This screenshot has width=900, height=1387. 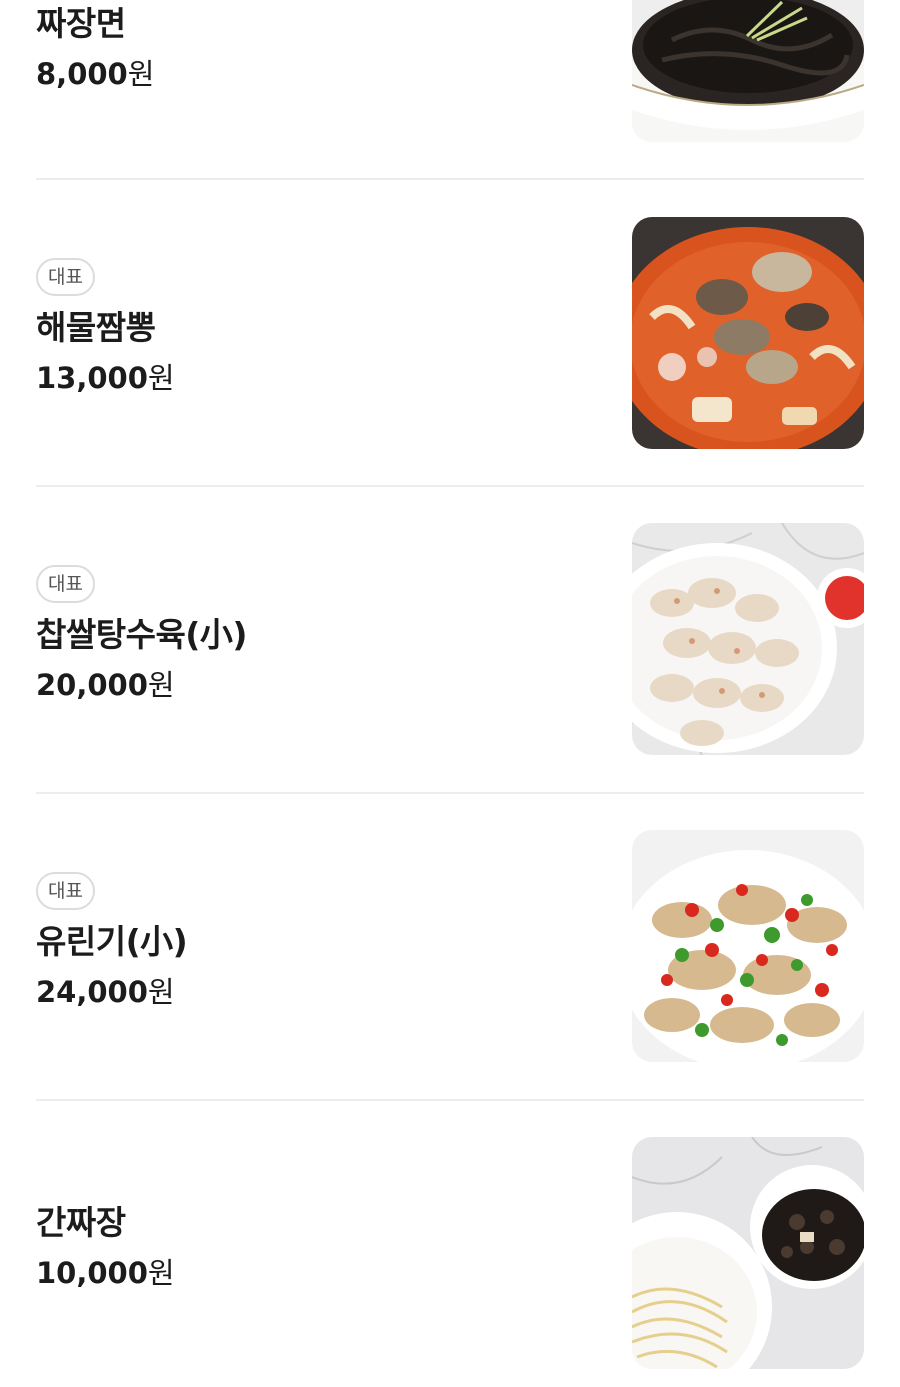 I want to click on tangsuyuk-photo, so click(x=748, y=639).